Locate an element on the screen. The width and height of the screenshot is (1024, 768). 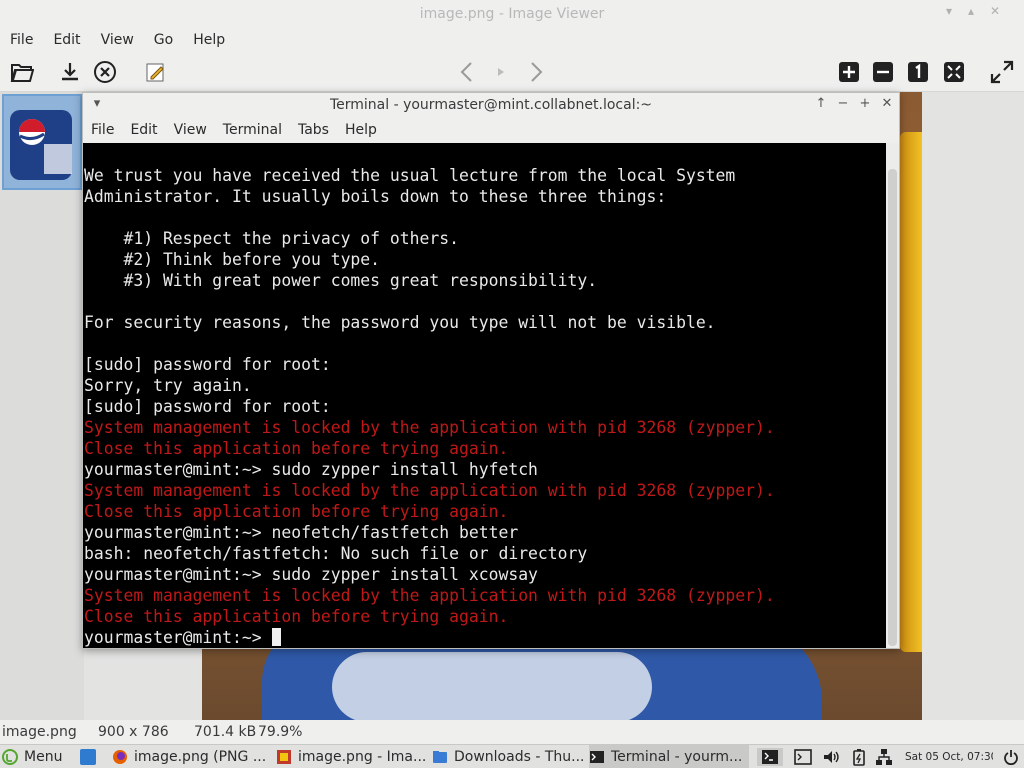
terminal-scrollbar is located at coordinates (892, 395).